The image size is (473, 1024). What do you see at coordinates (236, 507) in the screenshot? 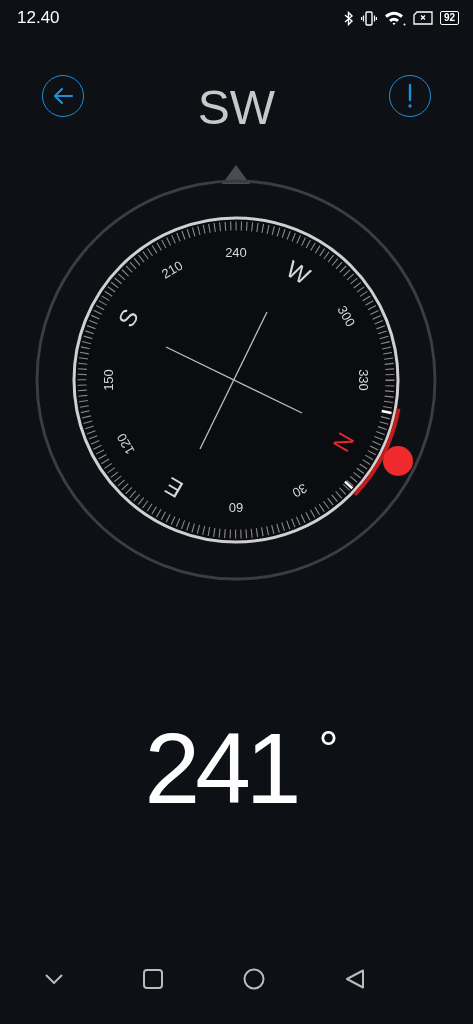
I see `degree-label: 60` at bounding box center [236, 507].